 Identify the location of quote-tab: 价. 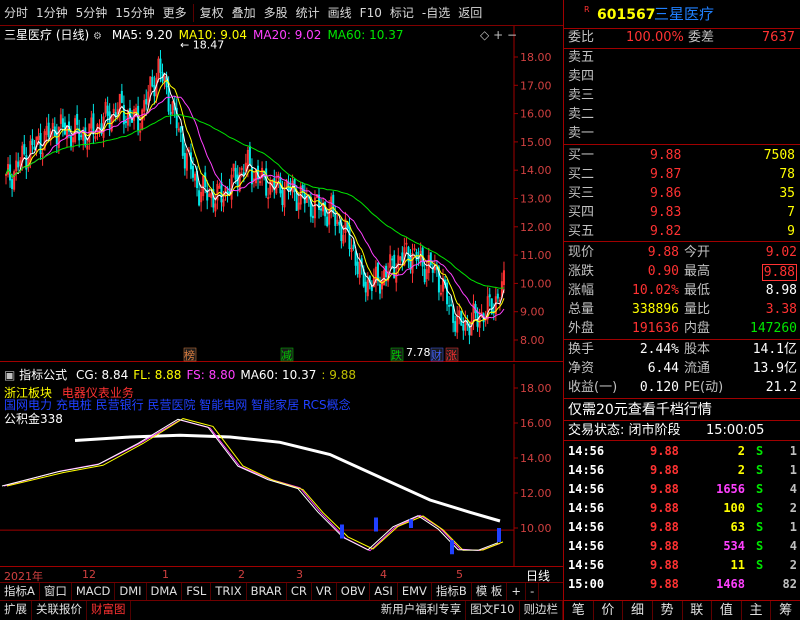
(609, 610).